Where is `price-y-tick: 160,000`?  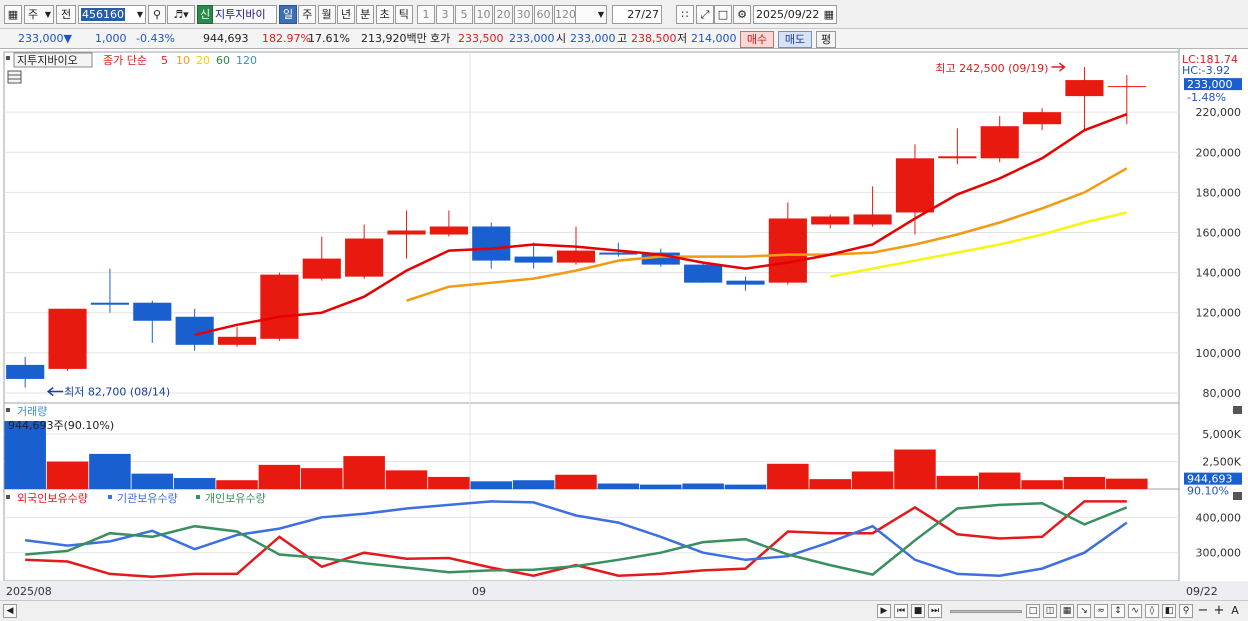
price-y-tick: 160,000 is located at coordinates (1219, 233).